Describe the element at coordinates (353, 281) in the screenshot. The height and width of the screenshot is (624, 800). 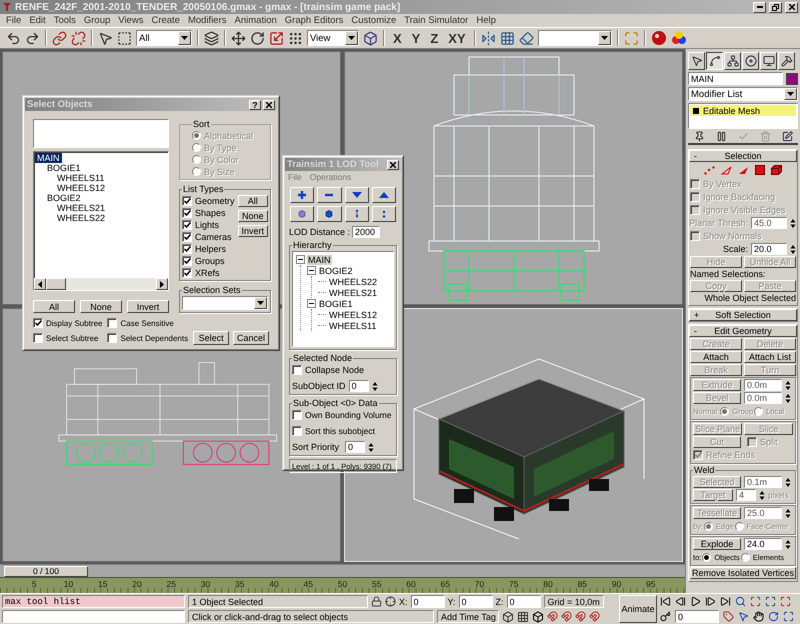
I see `tree-item: WHEELS22` at that location.